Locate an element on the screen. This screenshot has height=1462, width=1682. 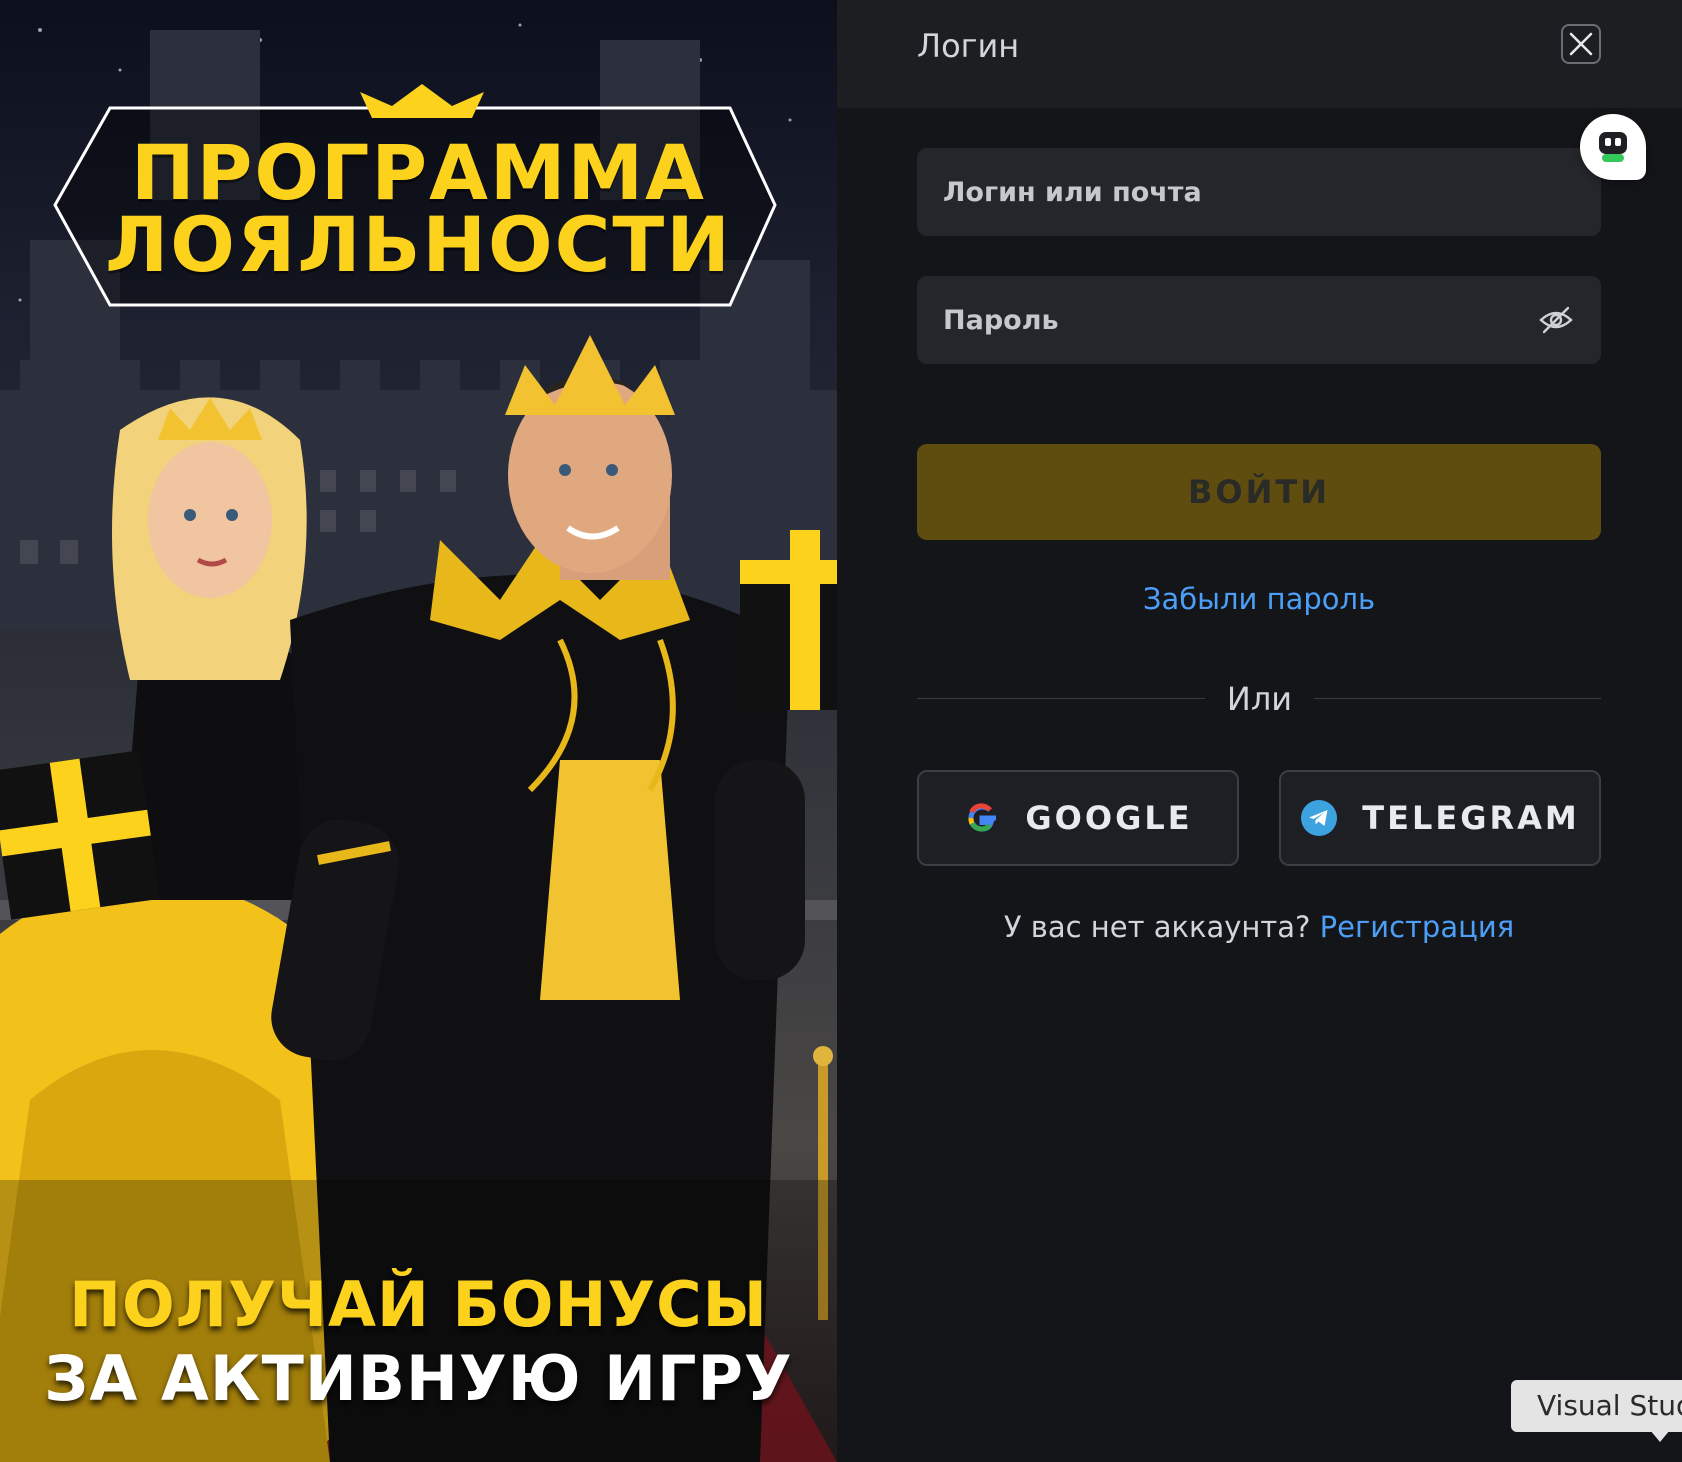
google-label: GOOGLE is located at coordinates (1109, 818).